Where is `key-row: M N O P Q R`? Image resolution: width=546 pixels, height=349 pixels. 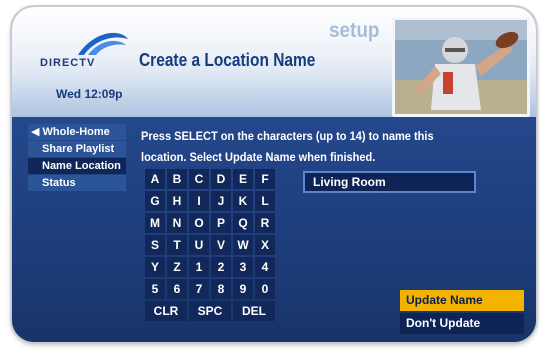
key-row: M N O P Q R is located at coordinates (226, 223).